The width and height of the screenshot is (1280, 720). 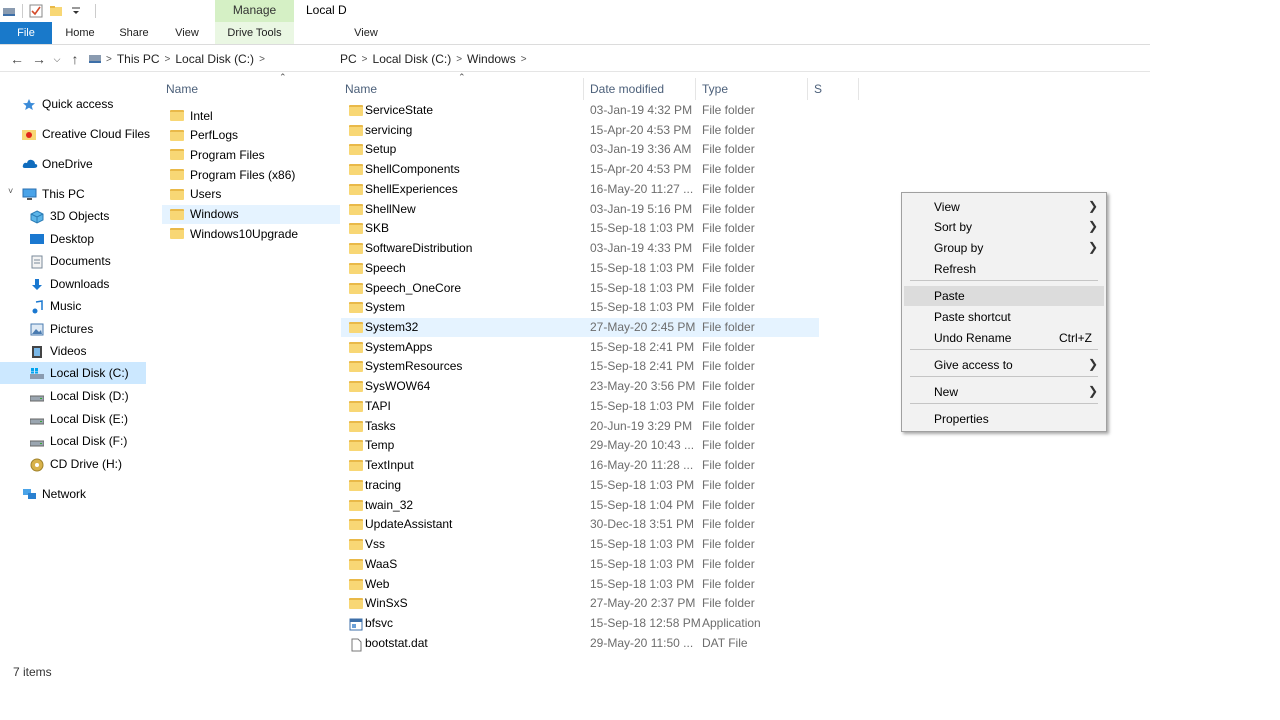 What do you see at coordinates (36, 11) in the screenshot?
I see `properties-checkmark-icon` at bounding box center [36, 11].